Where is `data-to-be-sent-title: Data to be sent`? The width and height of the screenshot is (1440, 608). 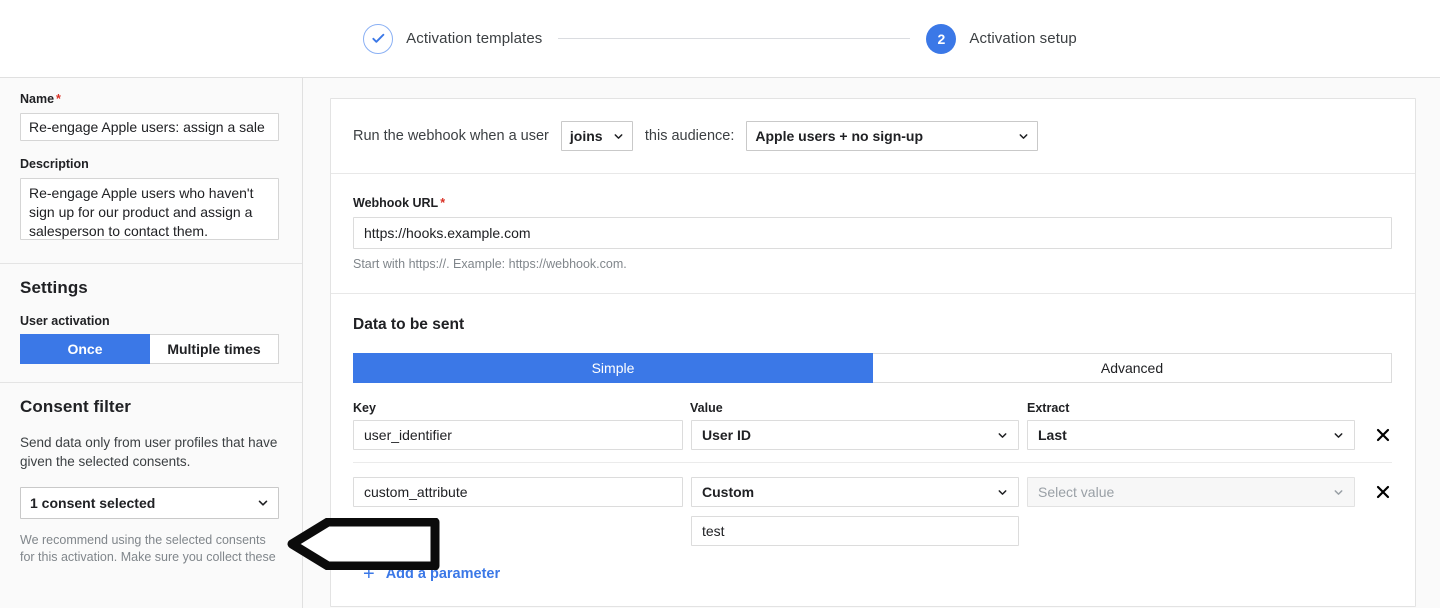
data-to-be-sent-title: Data to be sent is located at coordinates (409, 324).